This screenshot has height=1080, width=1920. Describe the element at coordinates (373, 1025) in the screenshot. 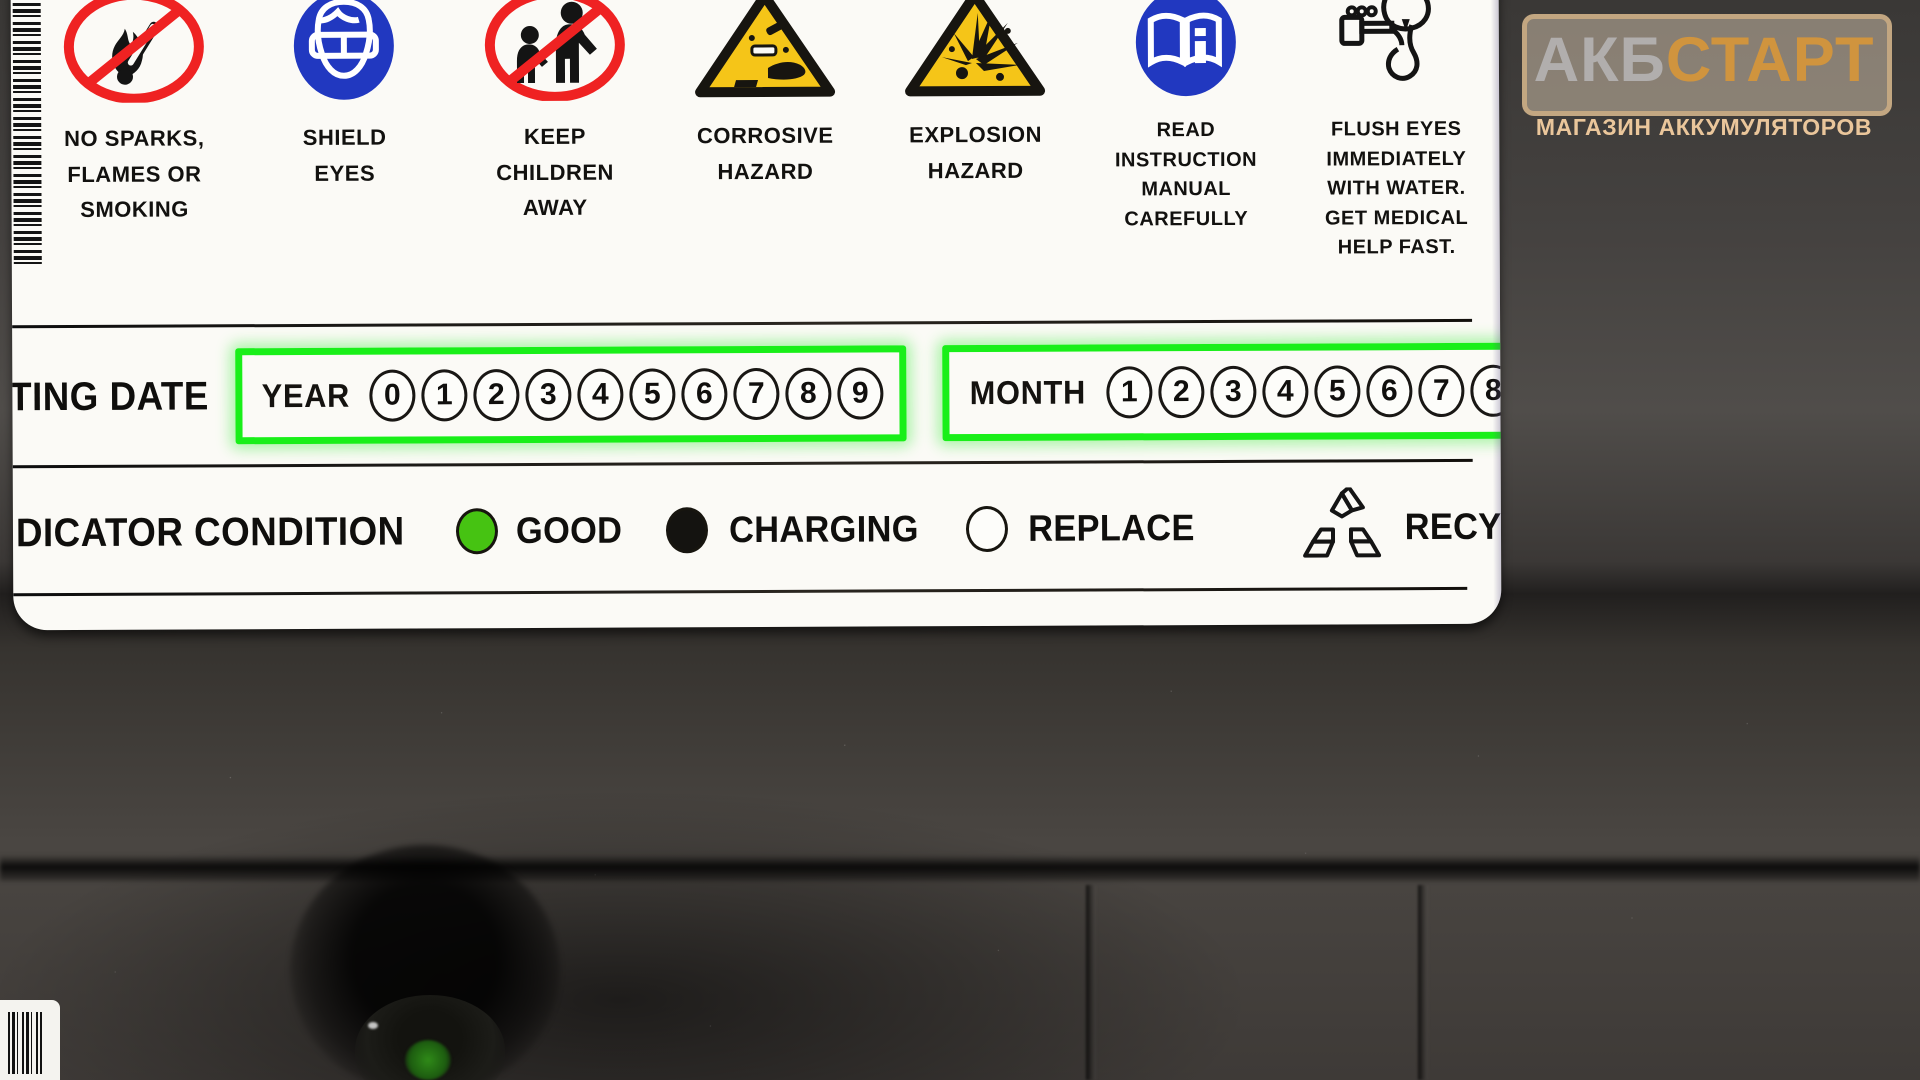

I see `vent-specular-highlight` at that location.